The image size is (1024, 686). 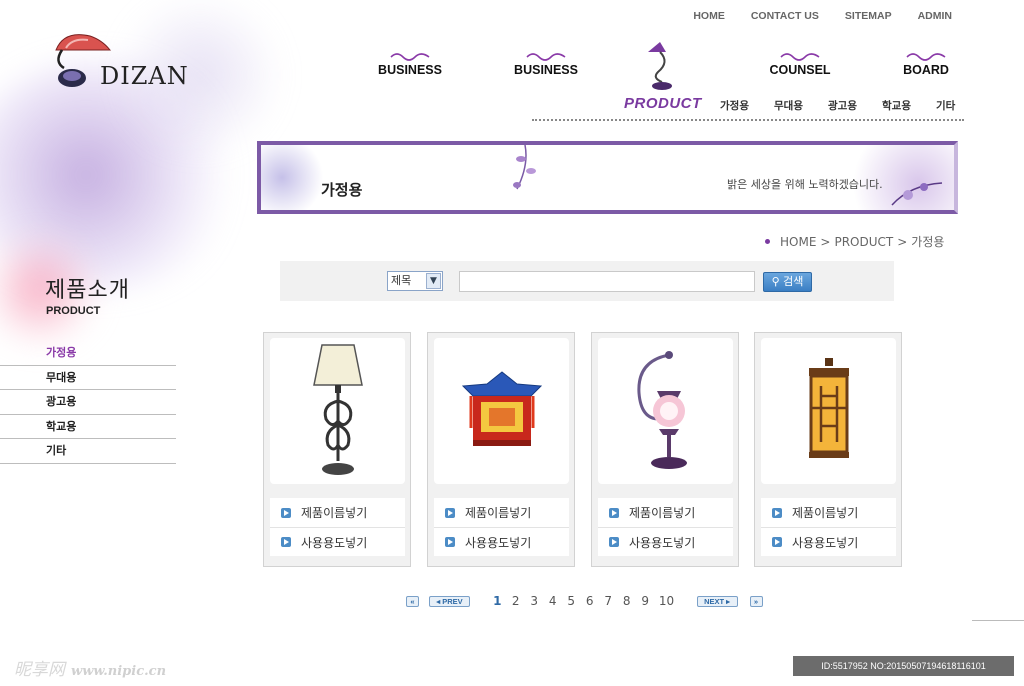 What do you see at coordinates (88, 353) in the screenshot?
I see `sidebar-item-home-use: 가정용` at bounding box center [88, 353].